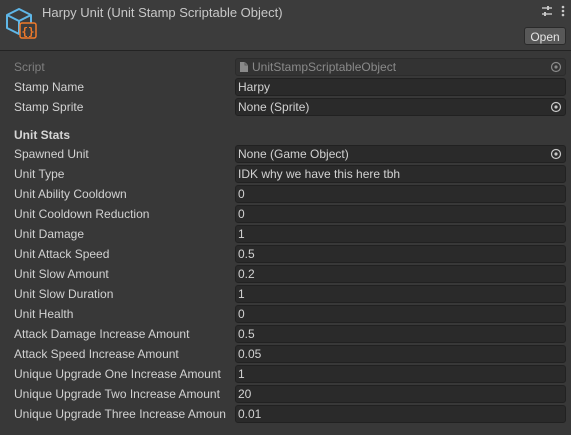  What do you see at coordinates (64, 294) in the screenshot?
I see `stat-label: Unit Slow Duration` at bounding box center [64, 294].